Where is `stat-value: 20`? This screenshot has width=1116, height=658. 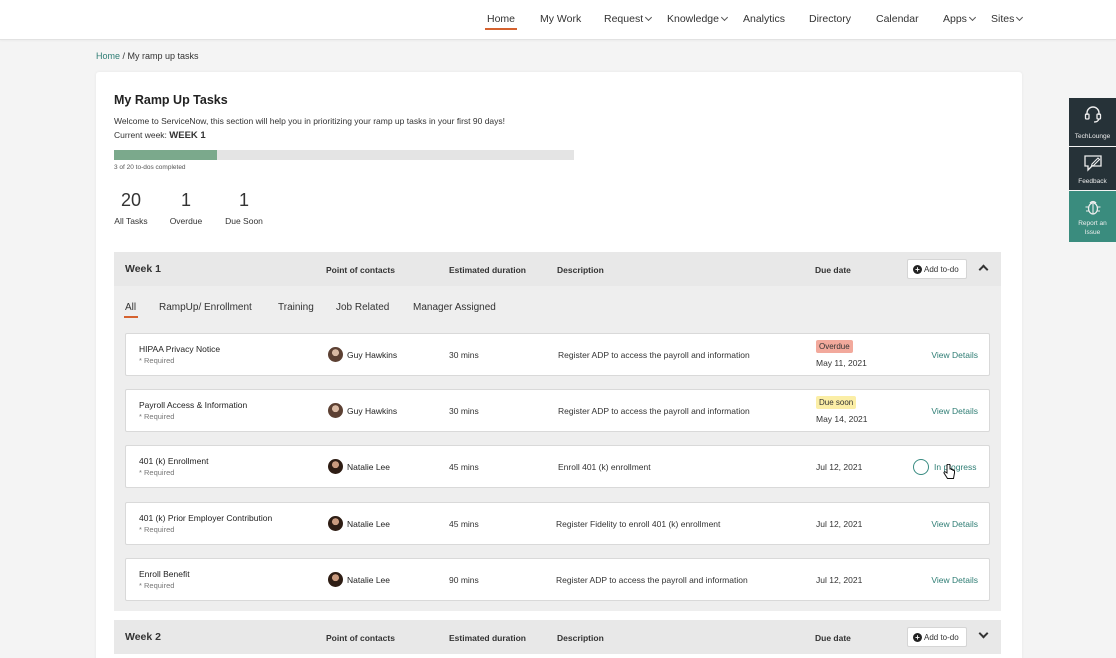
stat-value: 20 is located at coordinates (131, 200).